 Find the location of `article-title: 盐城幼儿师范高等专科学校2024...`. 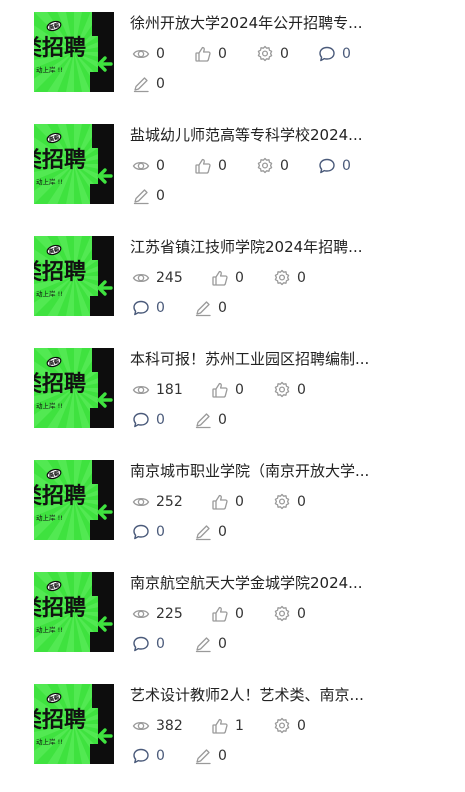

article-title: 盐城幼儿师范高等专科学校2024... is located at coordinates (257, 135).